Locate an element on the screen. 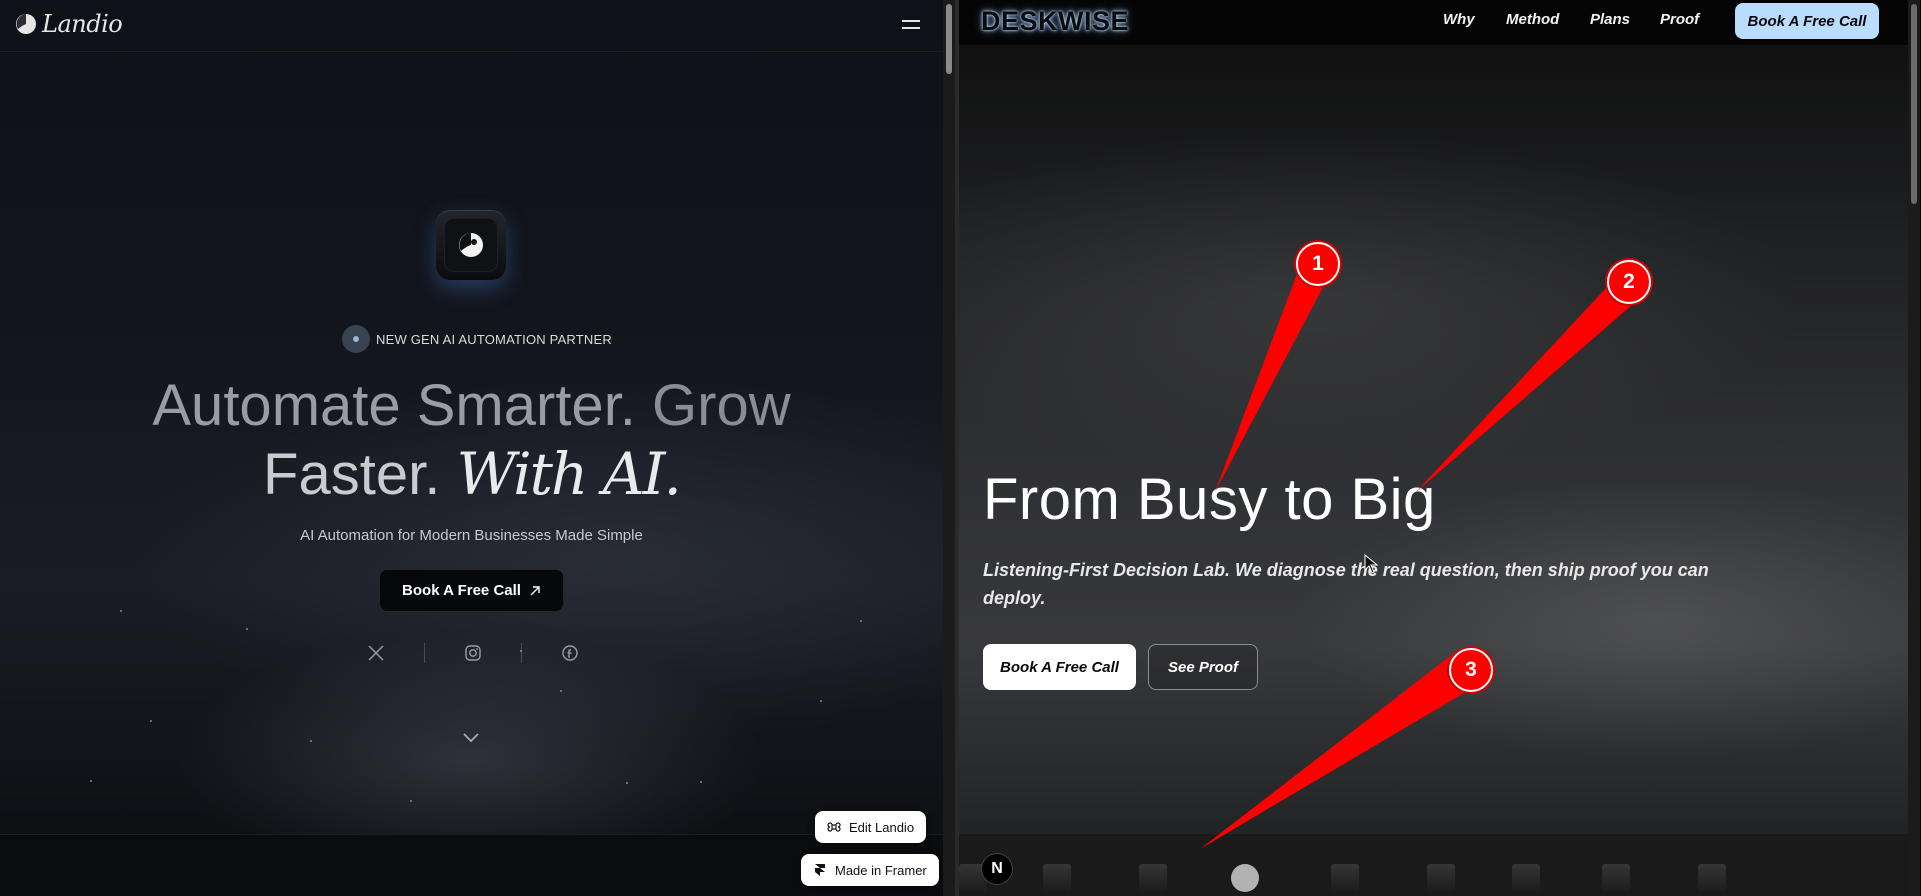 The image size is (1921, 896). chevron-down-icon is located at coordinates (471, 737).